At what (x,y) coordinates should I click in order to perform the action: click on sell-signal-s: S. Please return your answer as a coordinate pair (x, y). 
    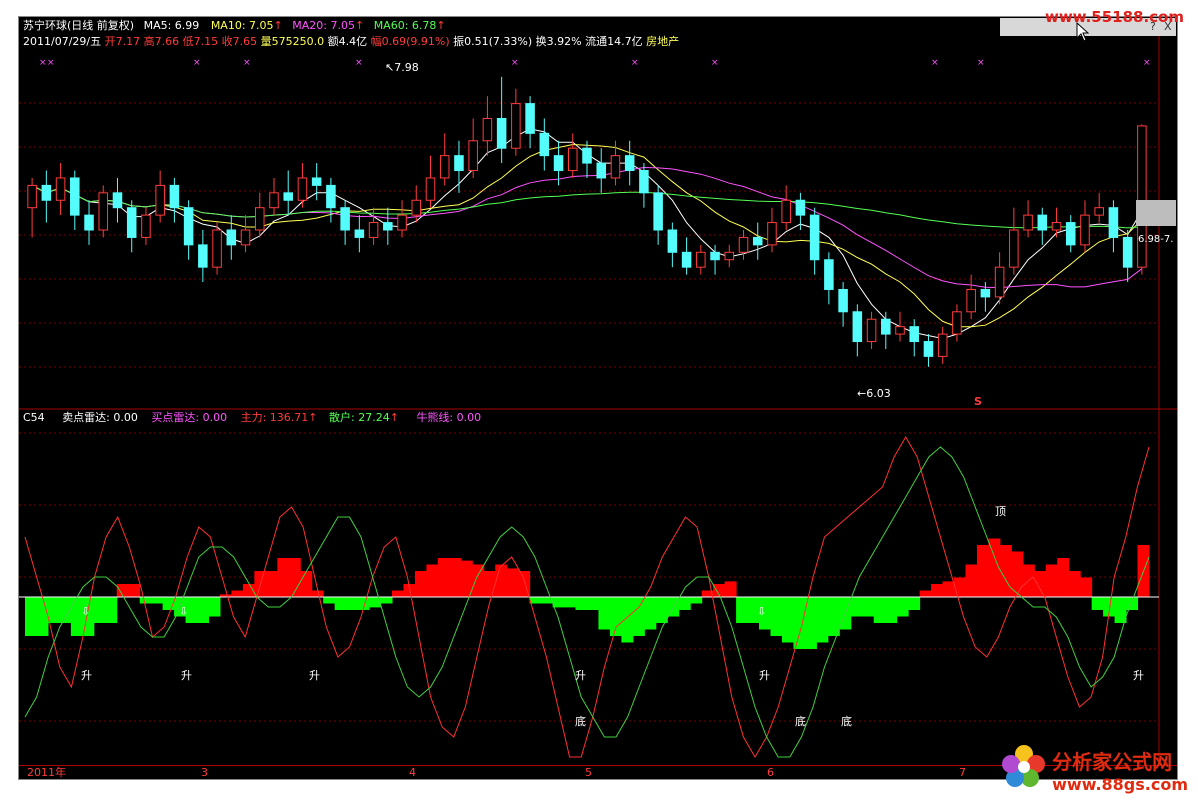
    Looking at the image, I should click on (978, 401).